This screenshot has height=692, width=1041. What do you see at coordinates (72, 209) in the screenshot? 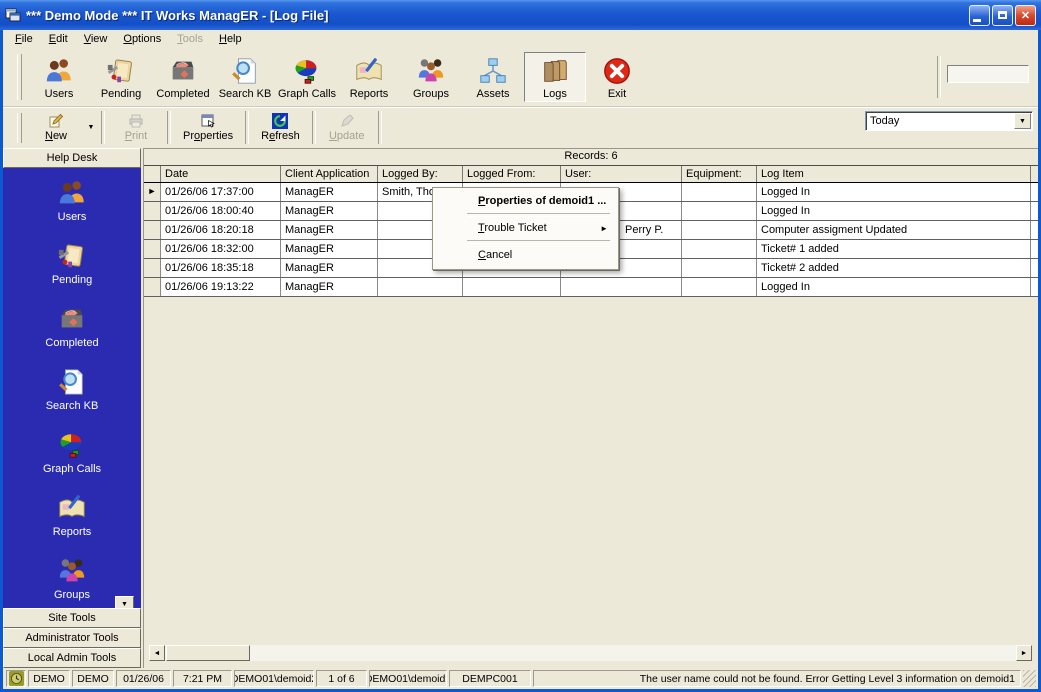
I see `sidebar-item-users: Users` at bounding box center [72, 209].